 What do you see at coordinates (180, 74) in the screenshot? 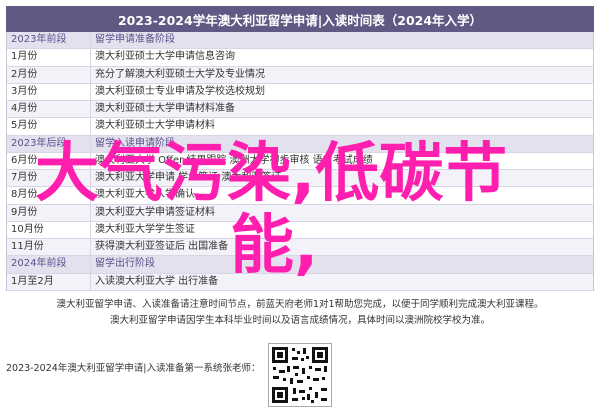
I see `event-cell: 充分了解澳大利亚硕士大学及专业情况` at bounding box center [180, 74].